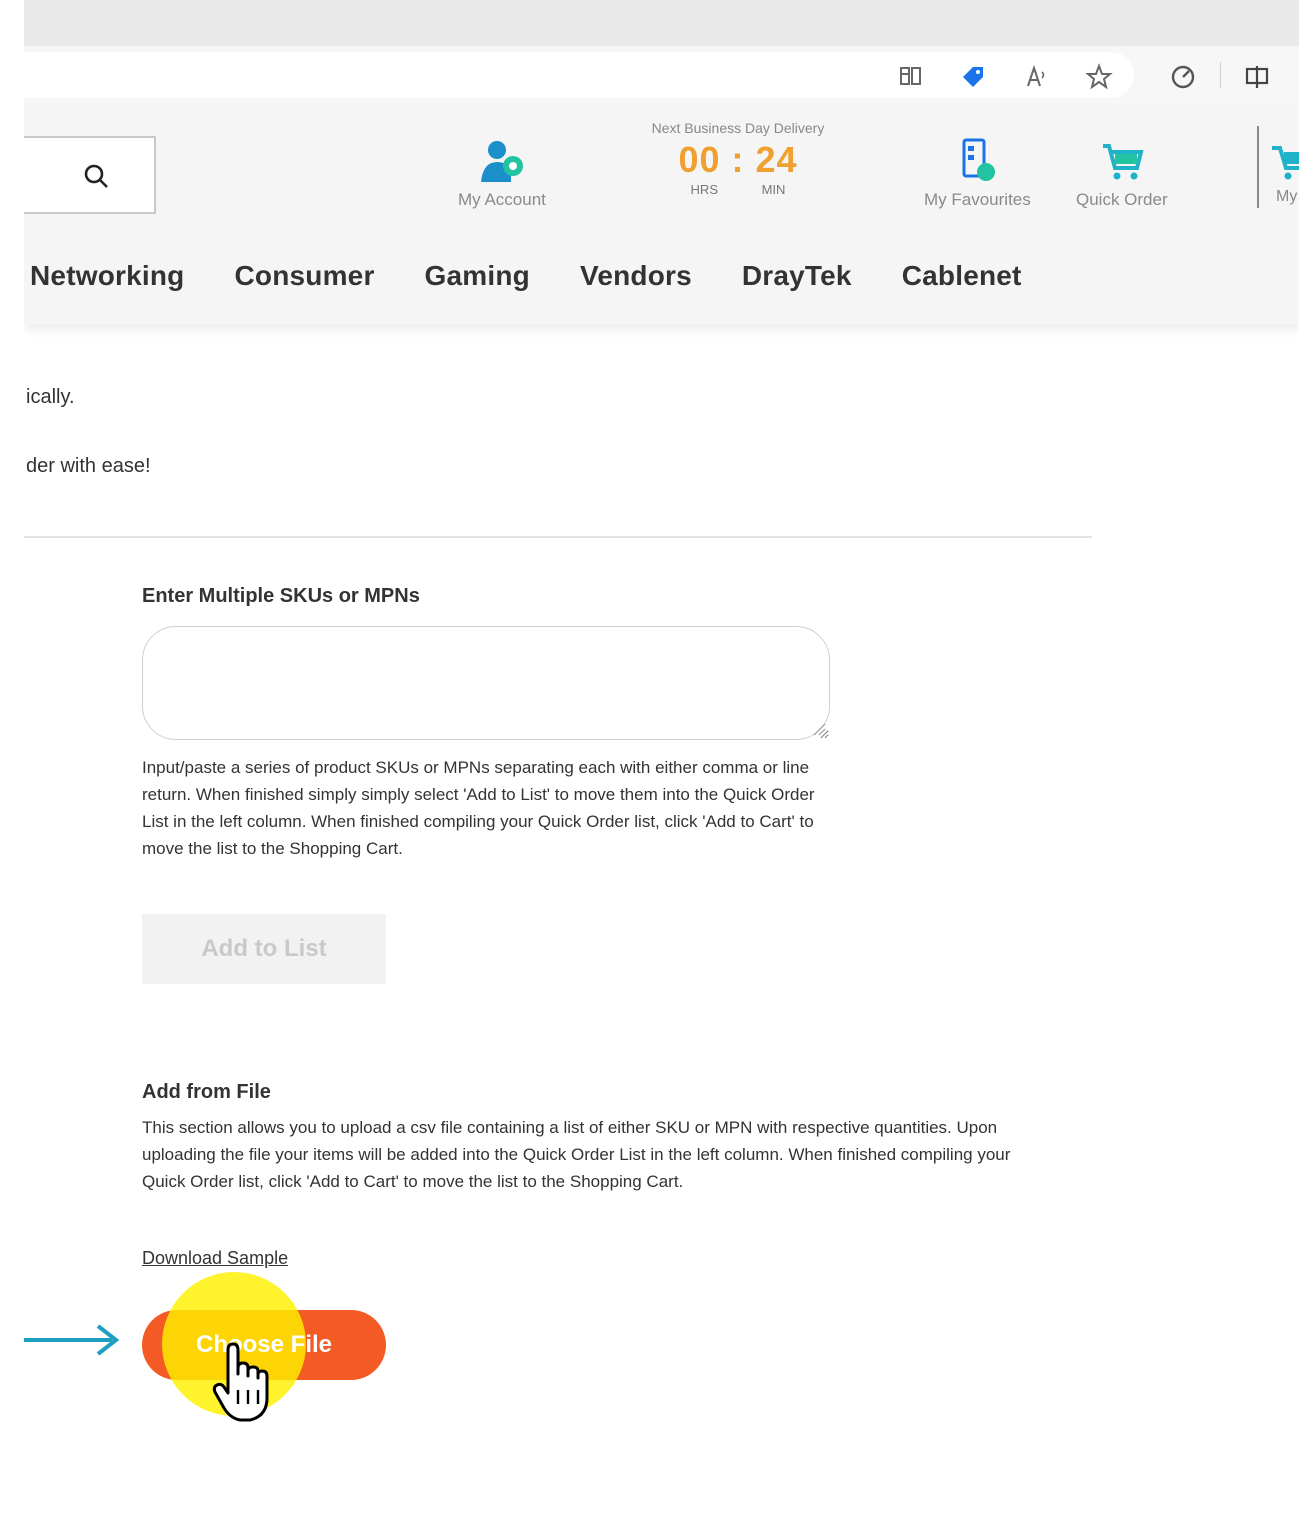 Image resolution: width=1299 pixels, height=1536 pixels. Describe the element at coordinates (1099, 77) in the screenshot. I see `favorite-star-icon` at that location.